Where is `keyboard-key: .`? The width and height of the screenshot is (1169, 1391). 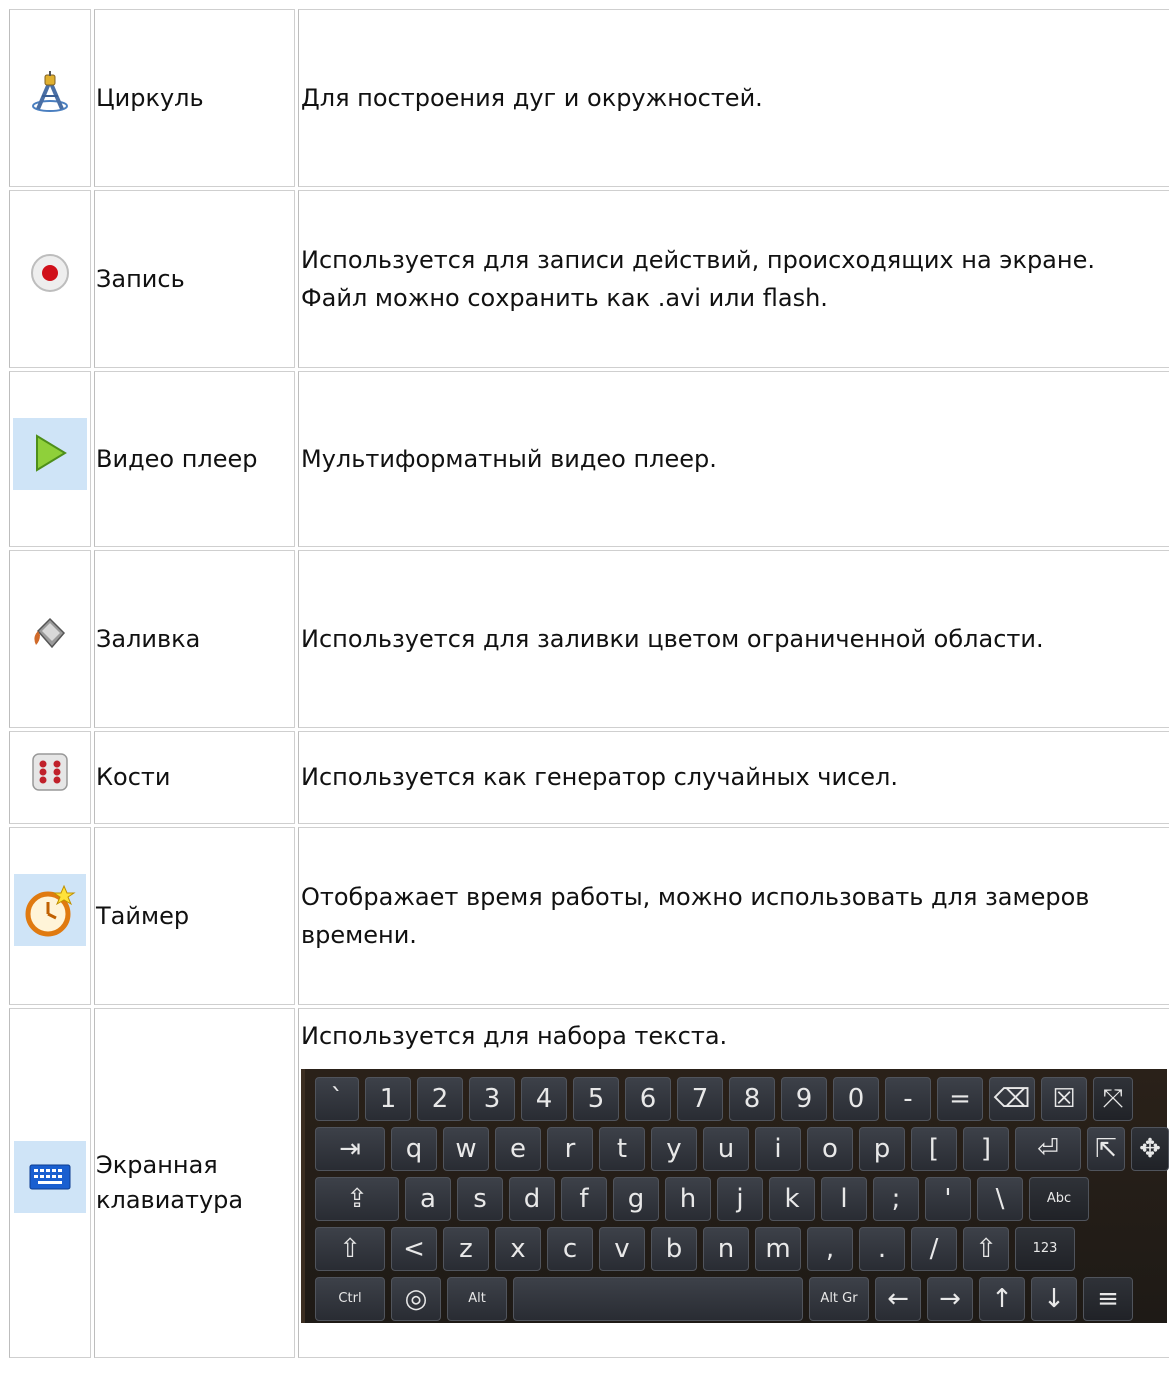
keyboard-key: . is located at coordinates (882, 1249).